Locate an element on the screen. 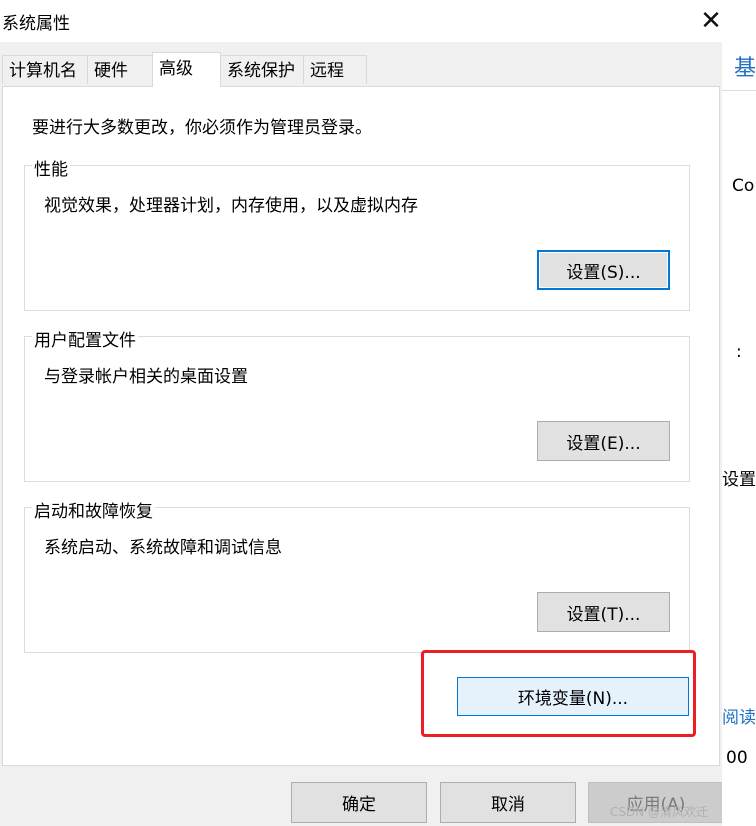 The height and width of the screenshot is (826, 756). red-highlight-annotation is located at coordinates (558, 693).